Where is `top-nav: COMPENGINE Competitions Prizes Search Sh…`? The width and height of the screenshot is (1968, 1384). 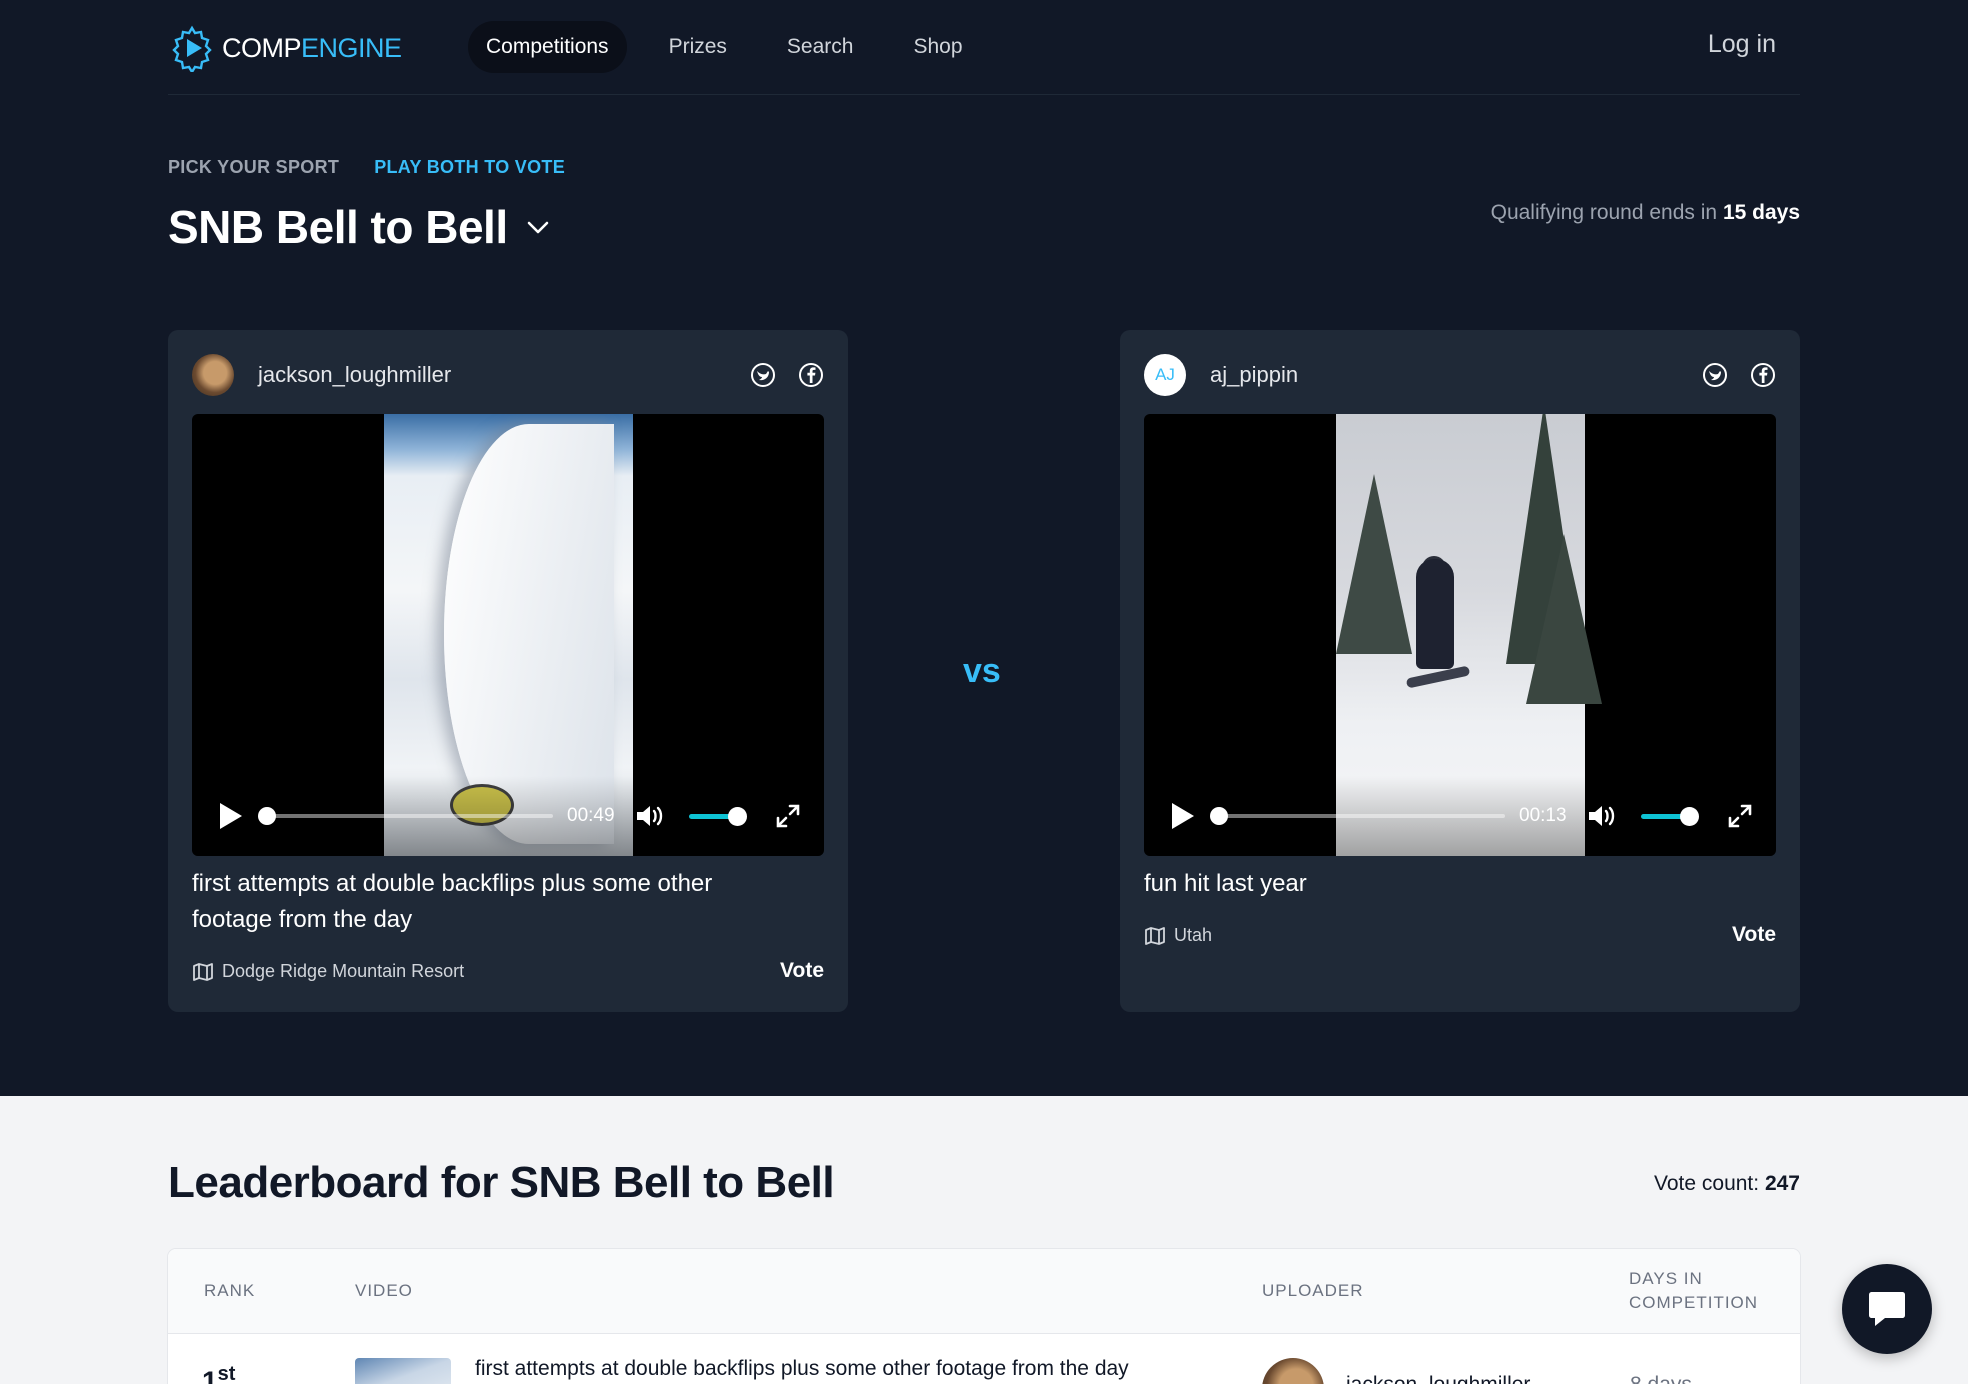
top-nav: COMPENGINE Competitions Prizes Search Sh… is located at coordinates (984, 47).